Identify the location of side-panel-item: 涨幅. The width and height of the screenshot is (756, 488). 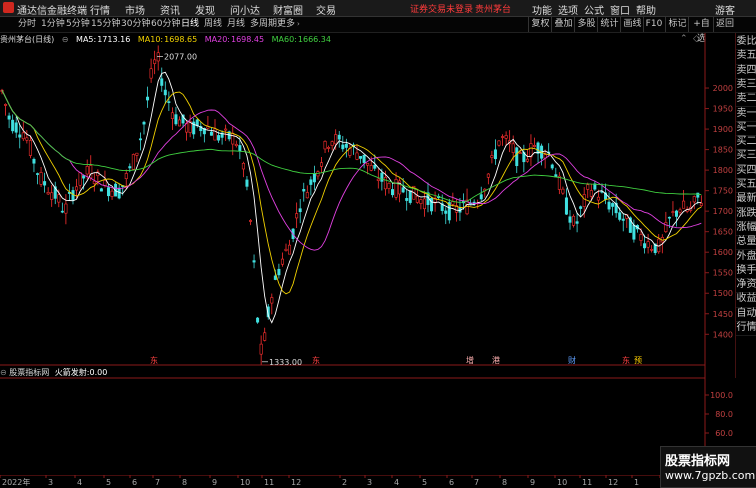
(746, 229).